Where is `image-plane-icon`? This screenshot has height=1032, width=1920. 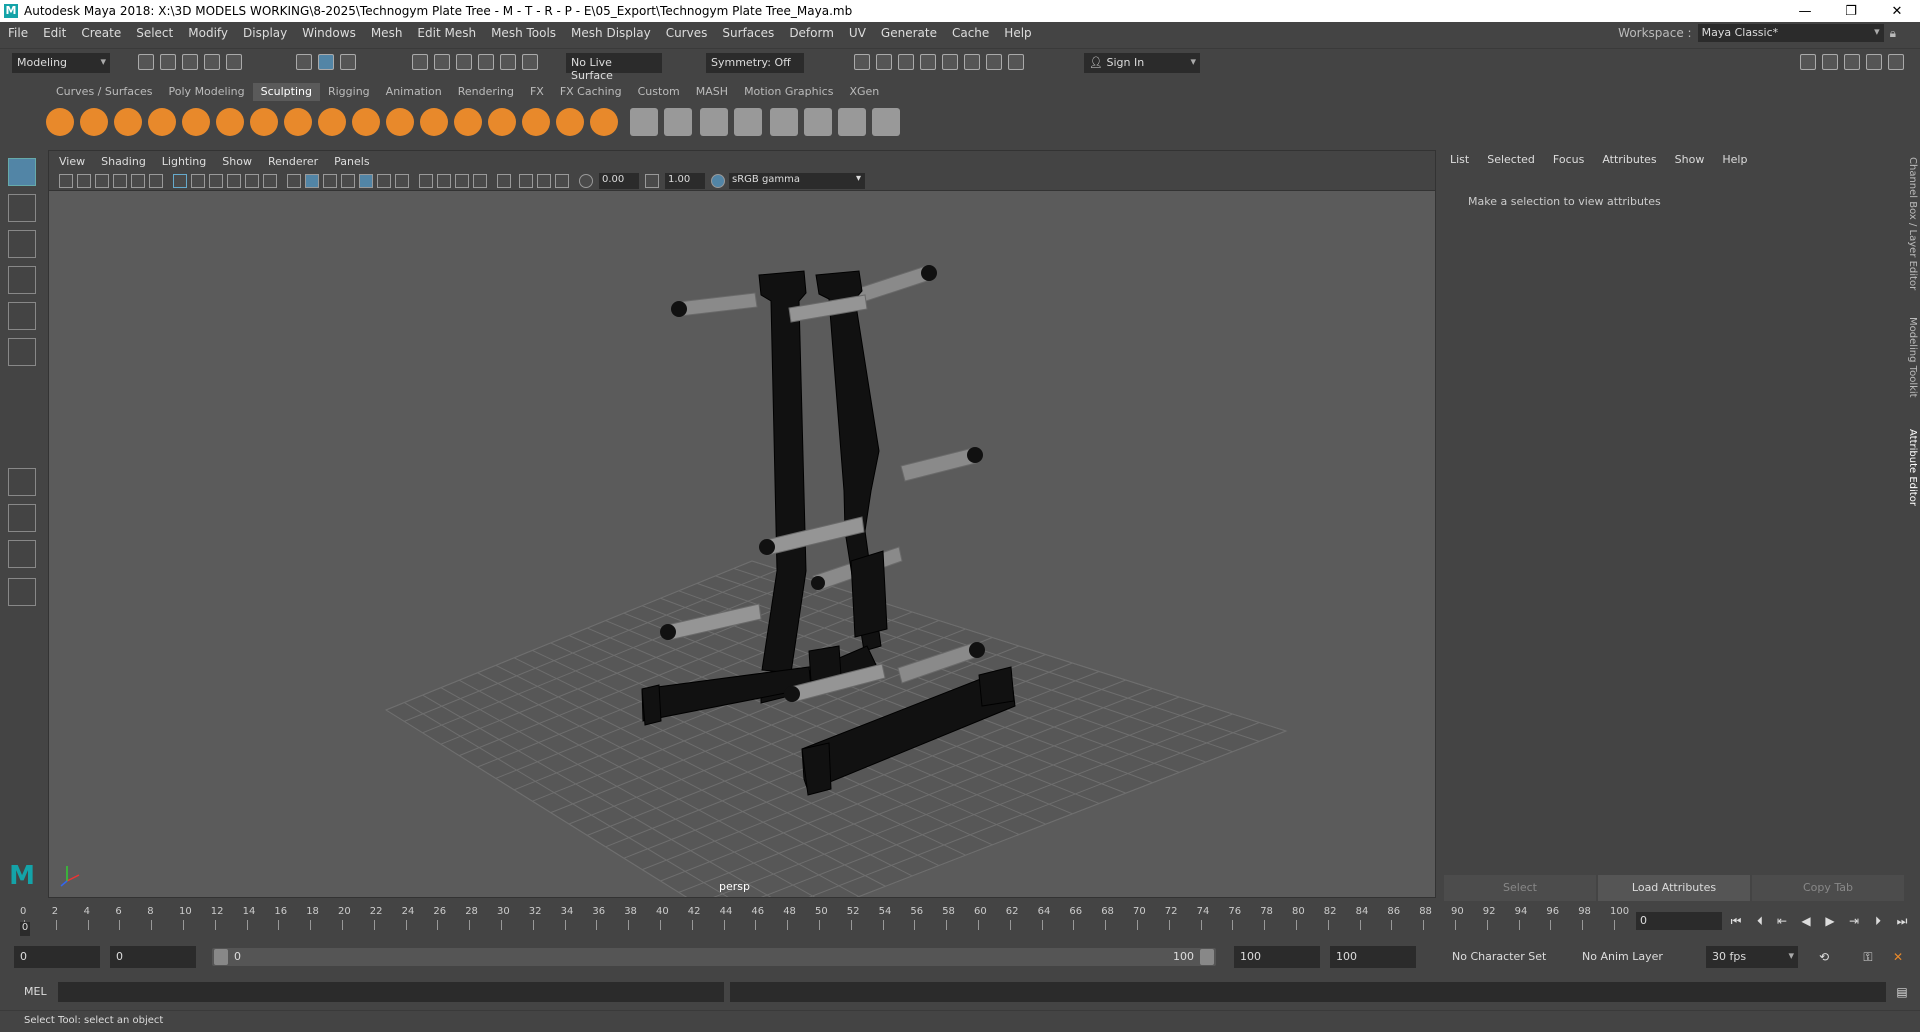 image-plane-icon is located at coordinates (120, 181).